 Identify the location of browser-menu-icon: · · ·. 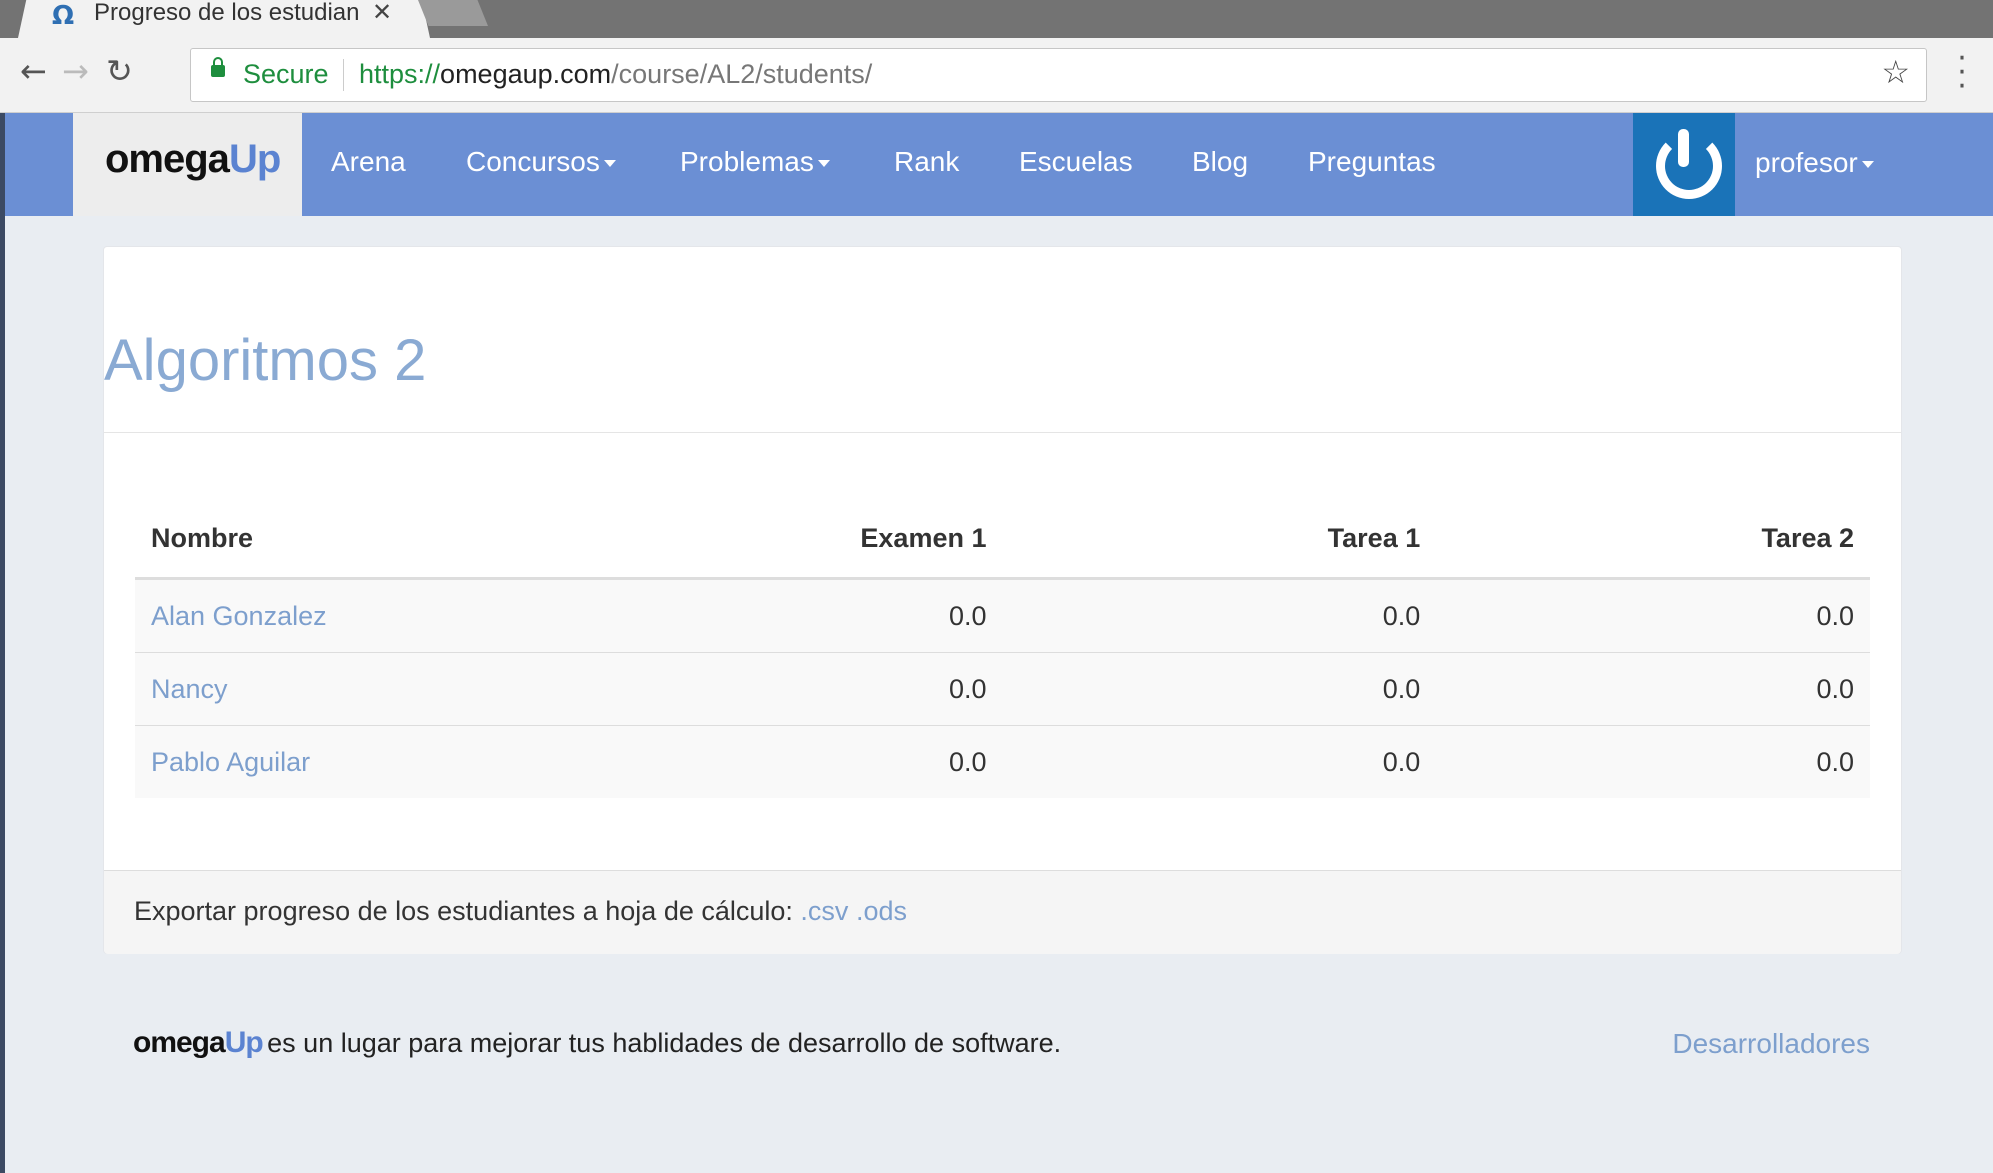
(1962, 73).